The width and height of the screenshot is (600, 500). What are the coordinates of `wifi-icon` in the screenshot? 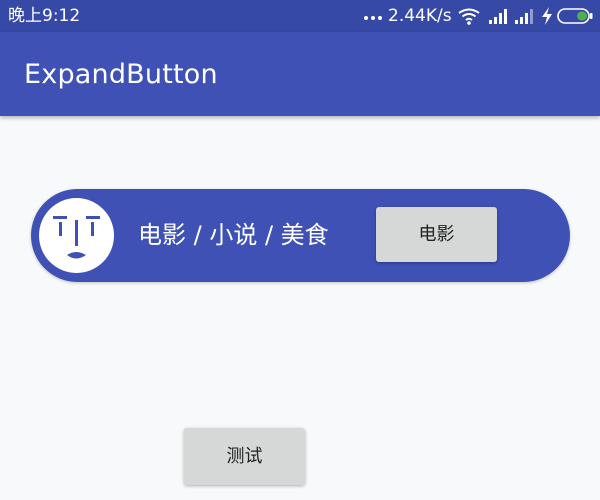 It's located at (469, 16).